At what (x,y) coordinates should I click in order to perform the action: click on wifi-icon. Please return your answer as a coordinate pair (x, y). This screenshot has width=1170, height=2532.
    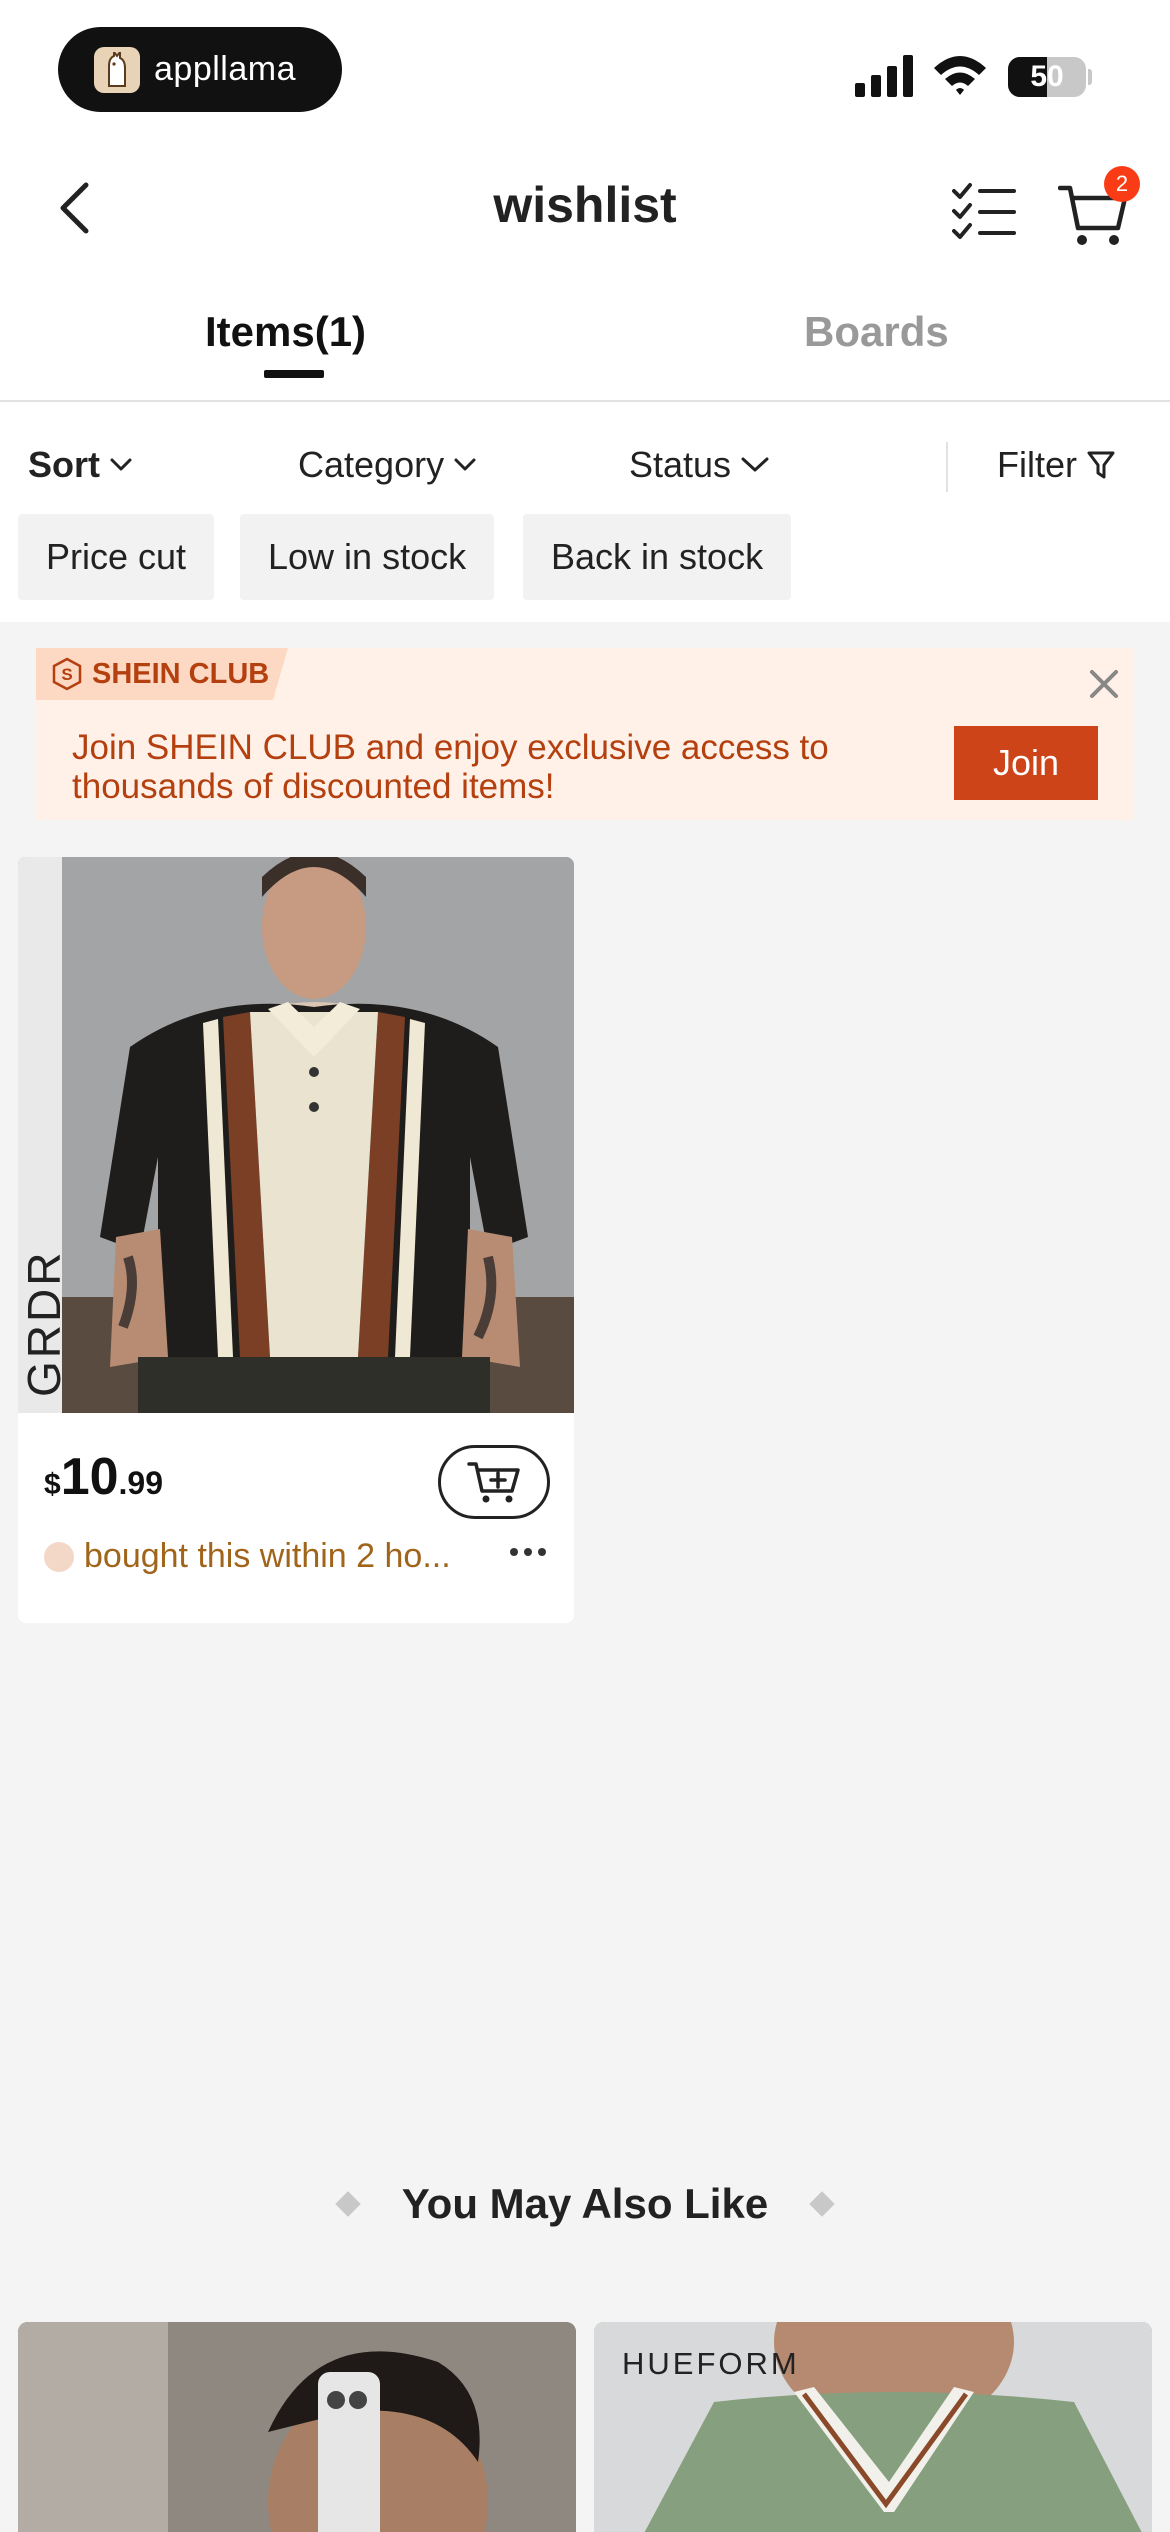
    Looking at the image, I should click on (960, 75).